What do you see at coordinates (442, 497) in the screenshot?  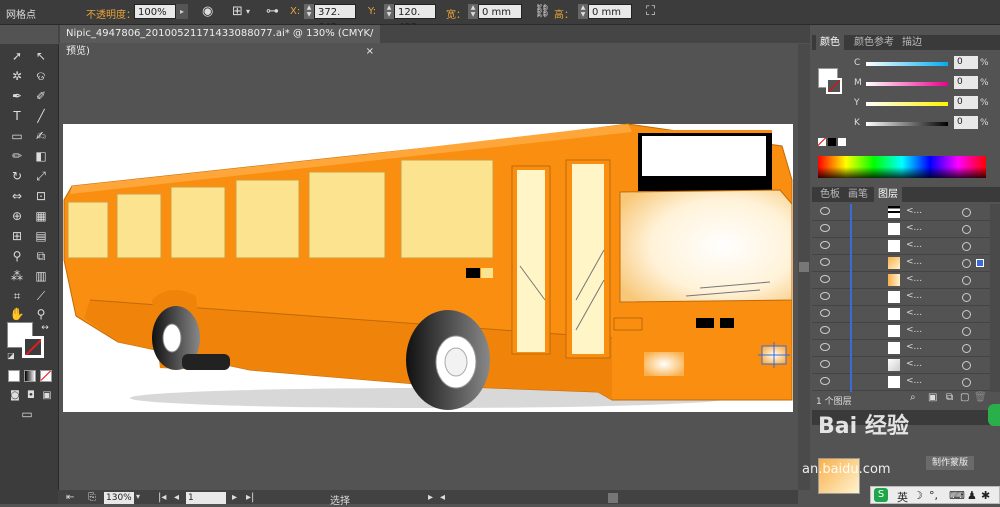 I see `scroll-left-icon: ◂` at bounding box center [442, 497].